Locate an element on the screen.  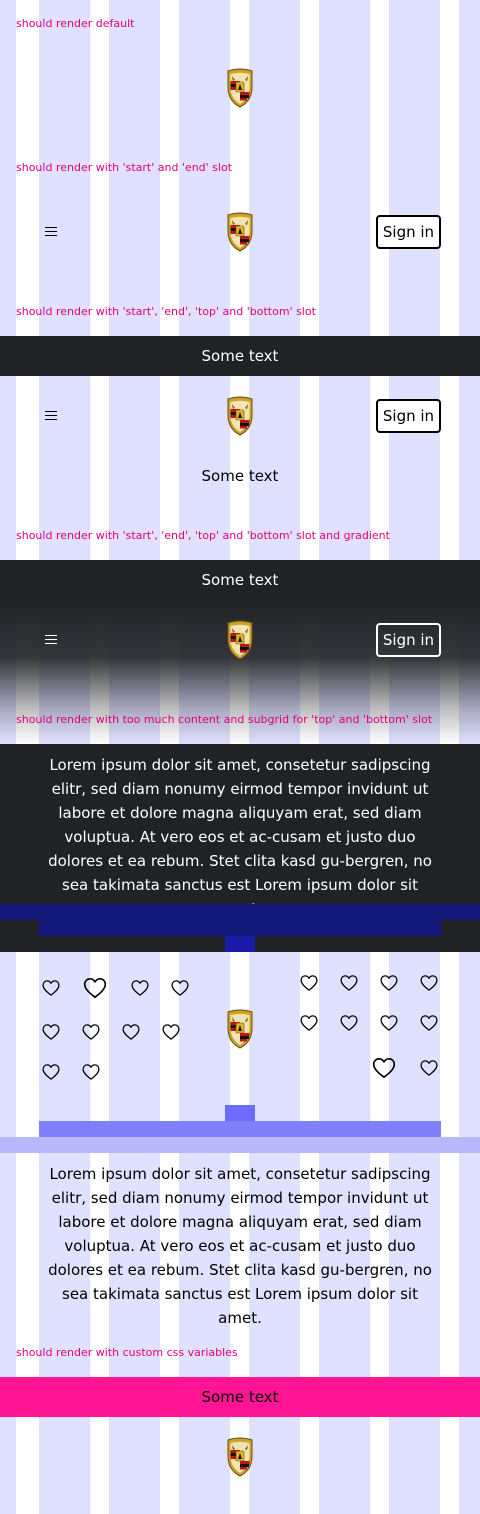
section-label-custom-css: should render with custom css variables is located at coordinates (127, 1352).